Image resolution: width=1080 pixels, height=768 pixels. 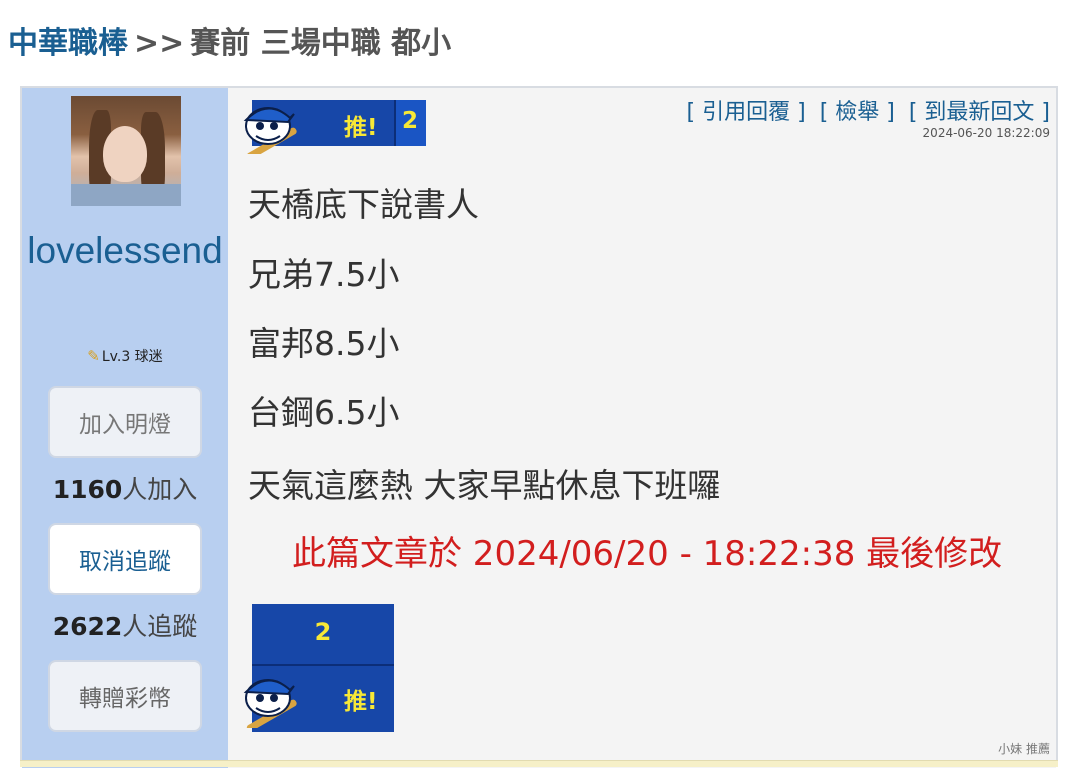 I want to click on push-button-count: 2, so click(x=323, y=632).